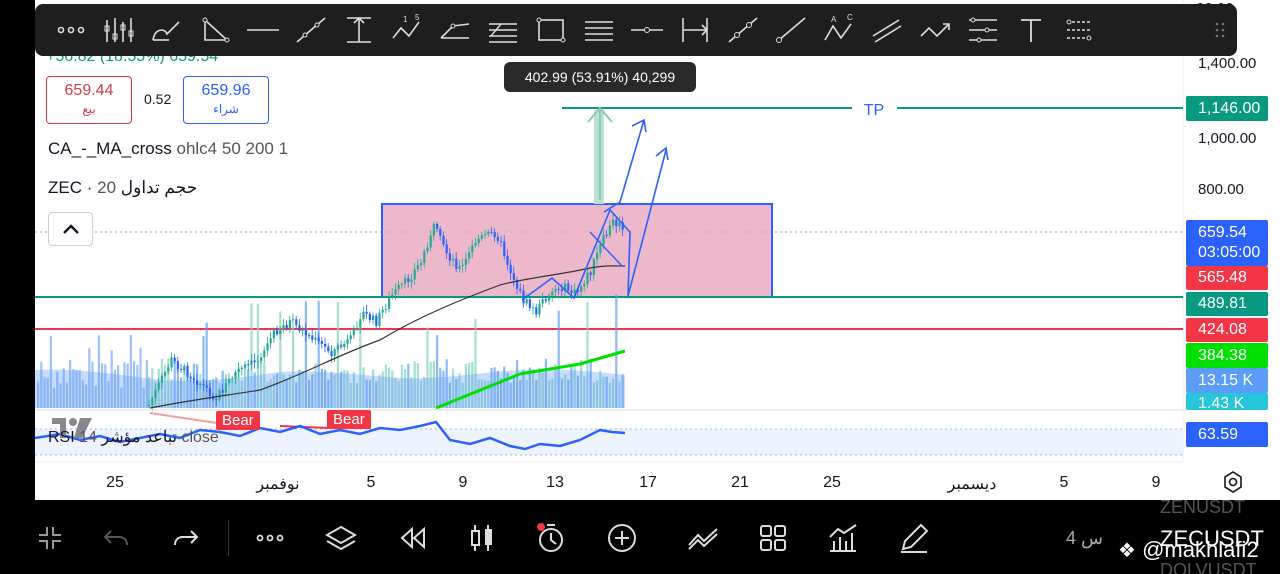  I want to click on projection-path-b, so click(636, 165).